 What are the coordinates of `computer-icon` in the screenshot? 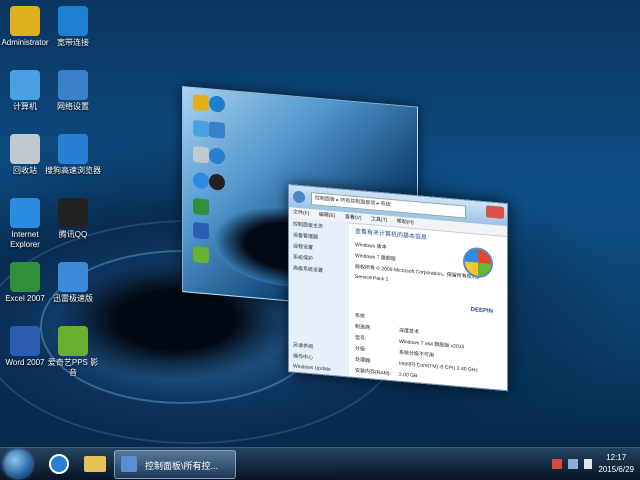 It's located at (25, 85).